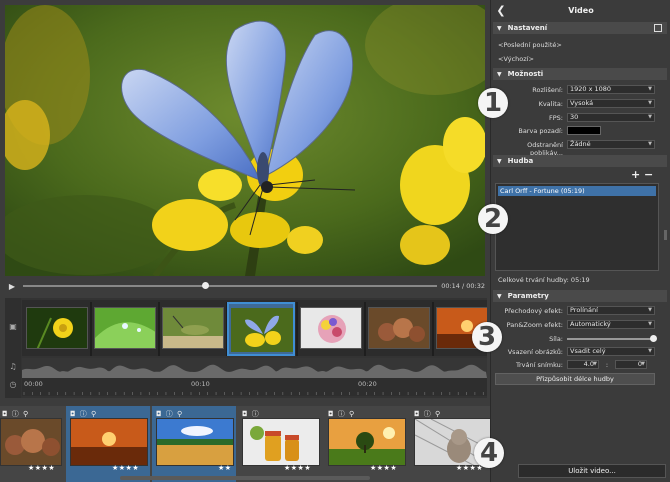 The width and height of the screenshot is (670, 482). Describe the element at coordinates (611, 103) in the screenshot. I see `quality-dropdown: Vysoká ▼` at that location.